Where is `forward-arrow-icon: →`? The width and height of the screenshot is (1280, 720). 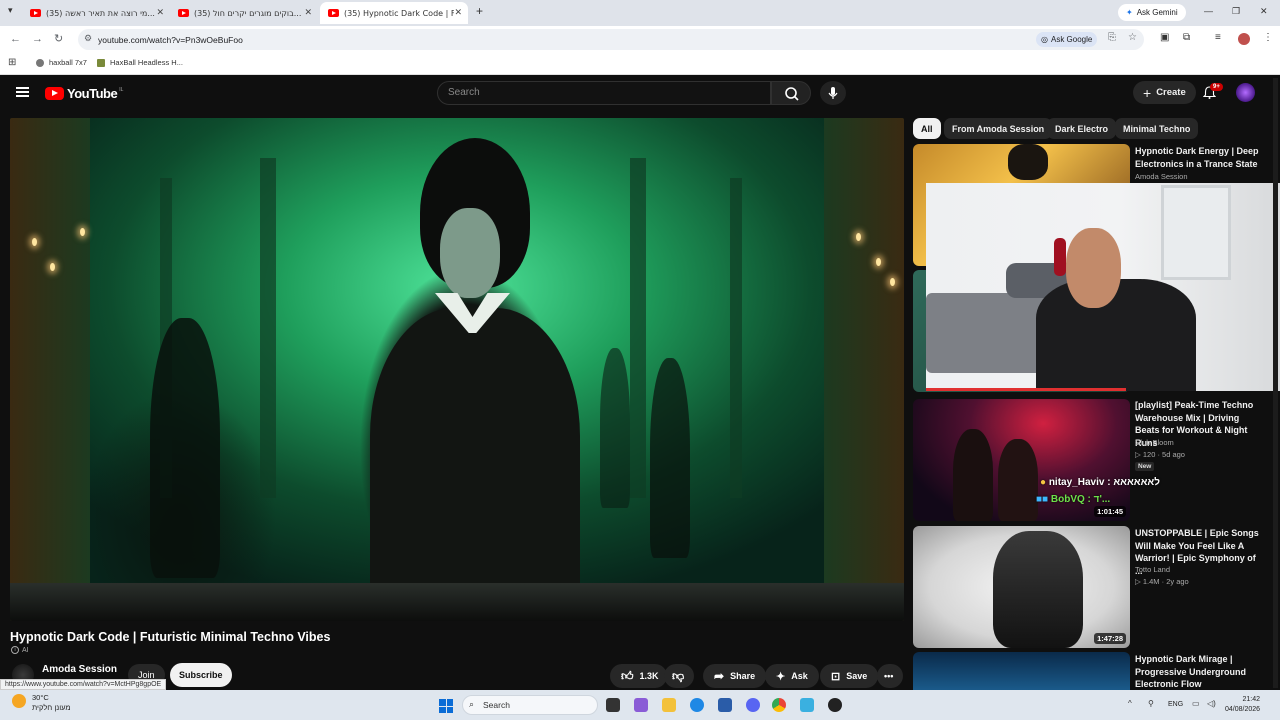
forward-arrow-icon: → is located at coordinates (37, 39).